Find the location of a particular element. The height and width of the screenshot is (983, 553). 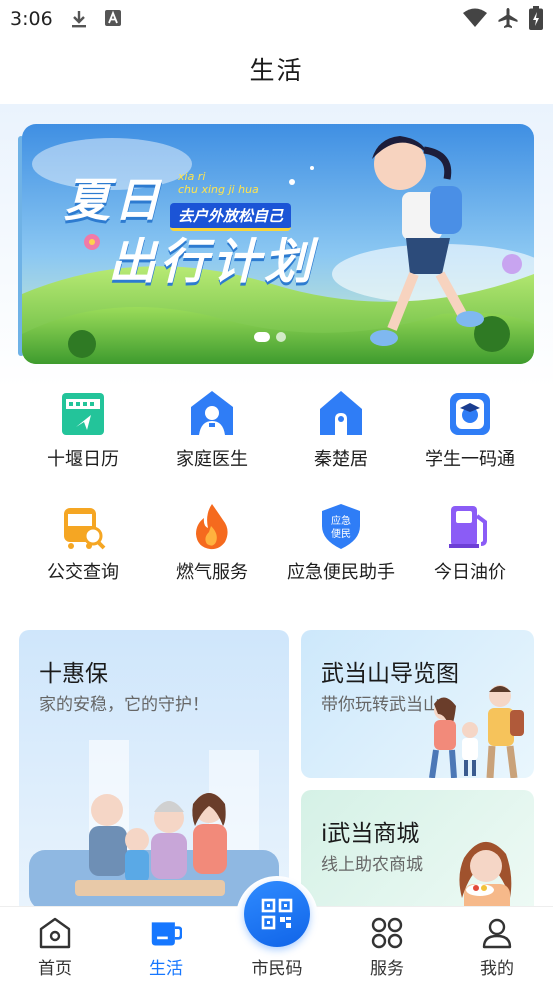

status-bar: 3:06 is located at coordinates (276, 19).